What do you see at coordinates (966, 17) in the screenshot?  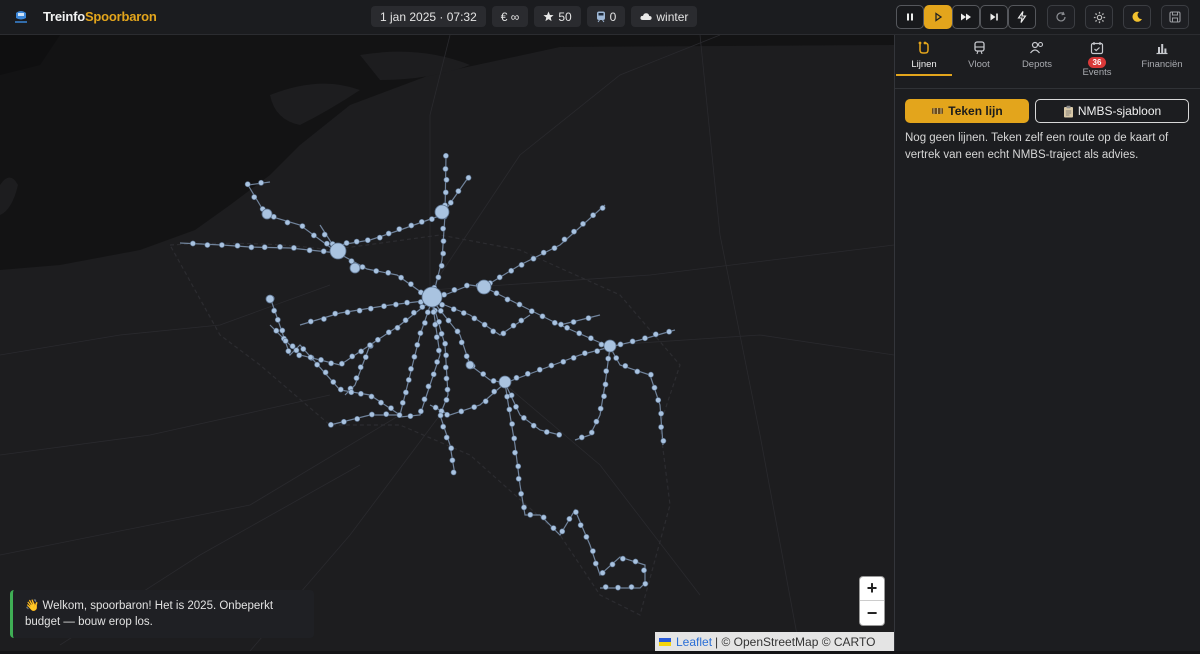 I see `fast-forward-button` at bounding box center [966, 17].